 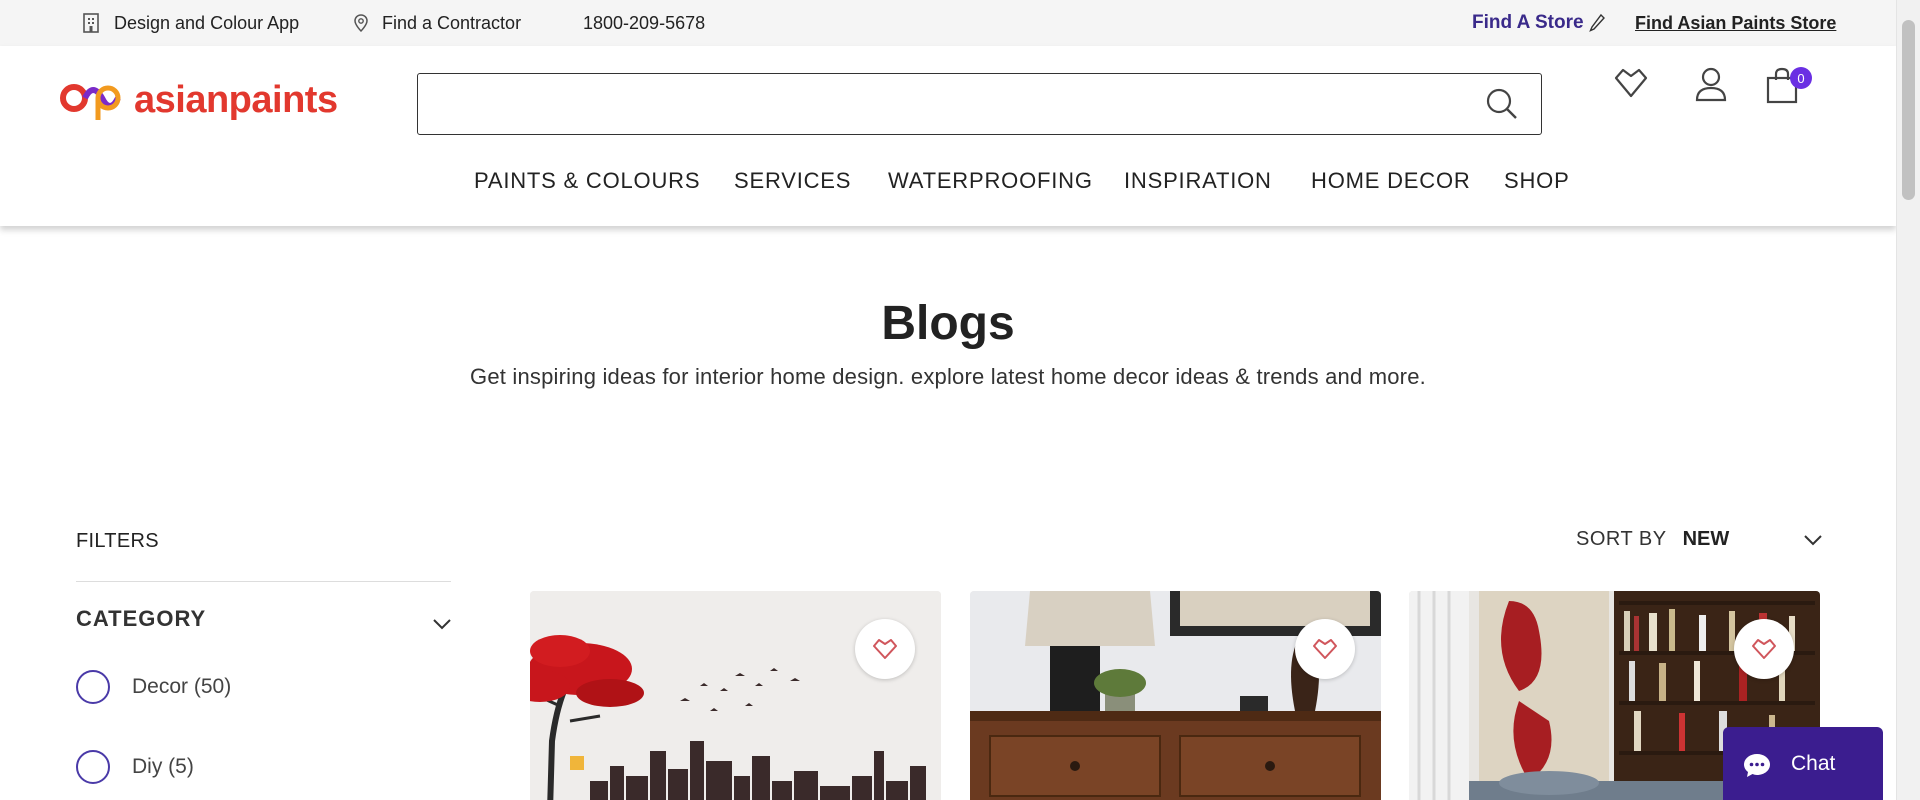 I want to click on user-account-icon, so click(x=1711, y=84).